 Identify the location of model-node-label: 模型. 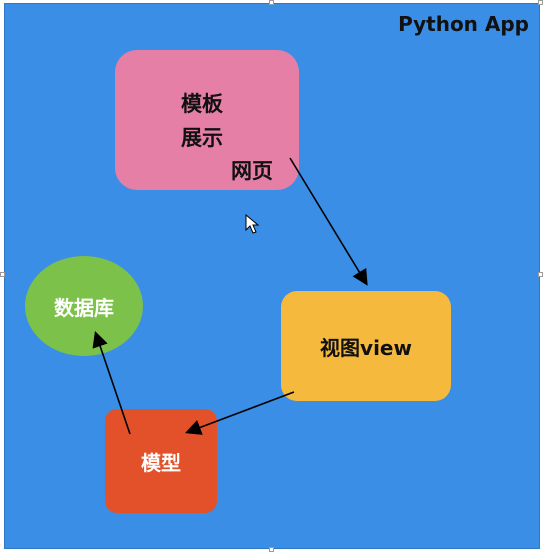
(161, 462).